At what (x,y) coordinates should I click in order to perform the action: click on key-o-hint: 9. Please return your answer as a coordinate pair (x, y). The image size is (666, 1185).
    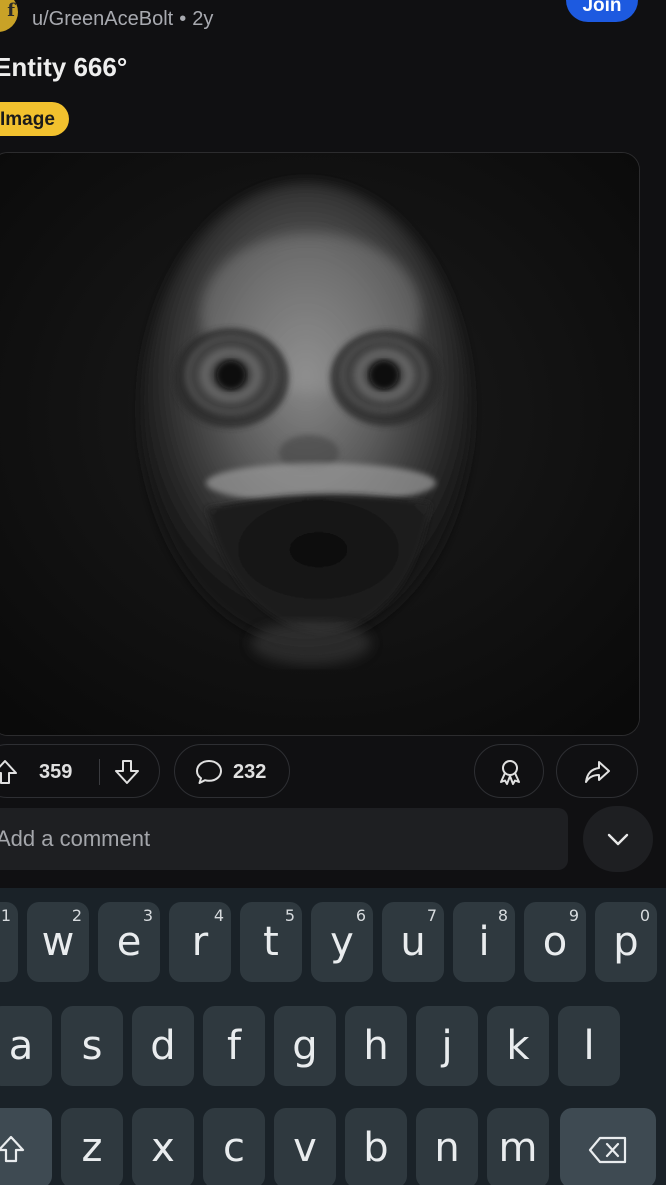
    Looking at the image, I should click on (573, 915).